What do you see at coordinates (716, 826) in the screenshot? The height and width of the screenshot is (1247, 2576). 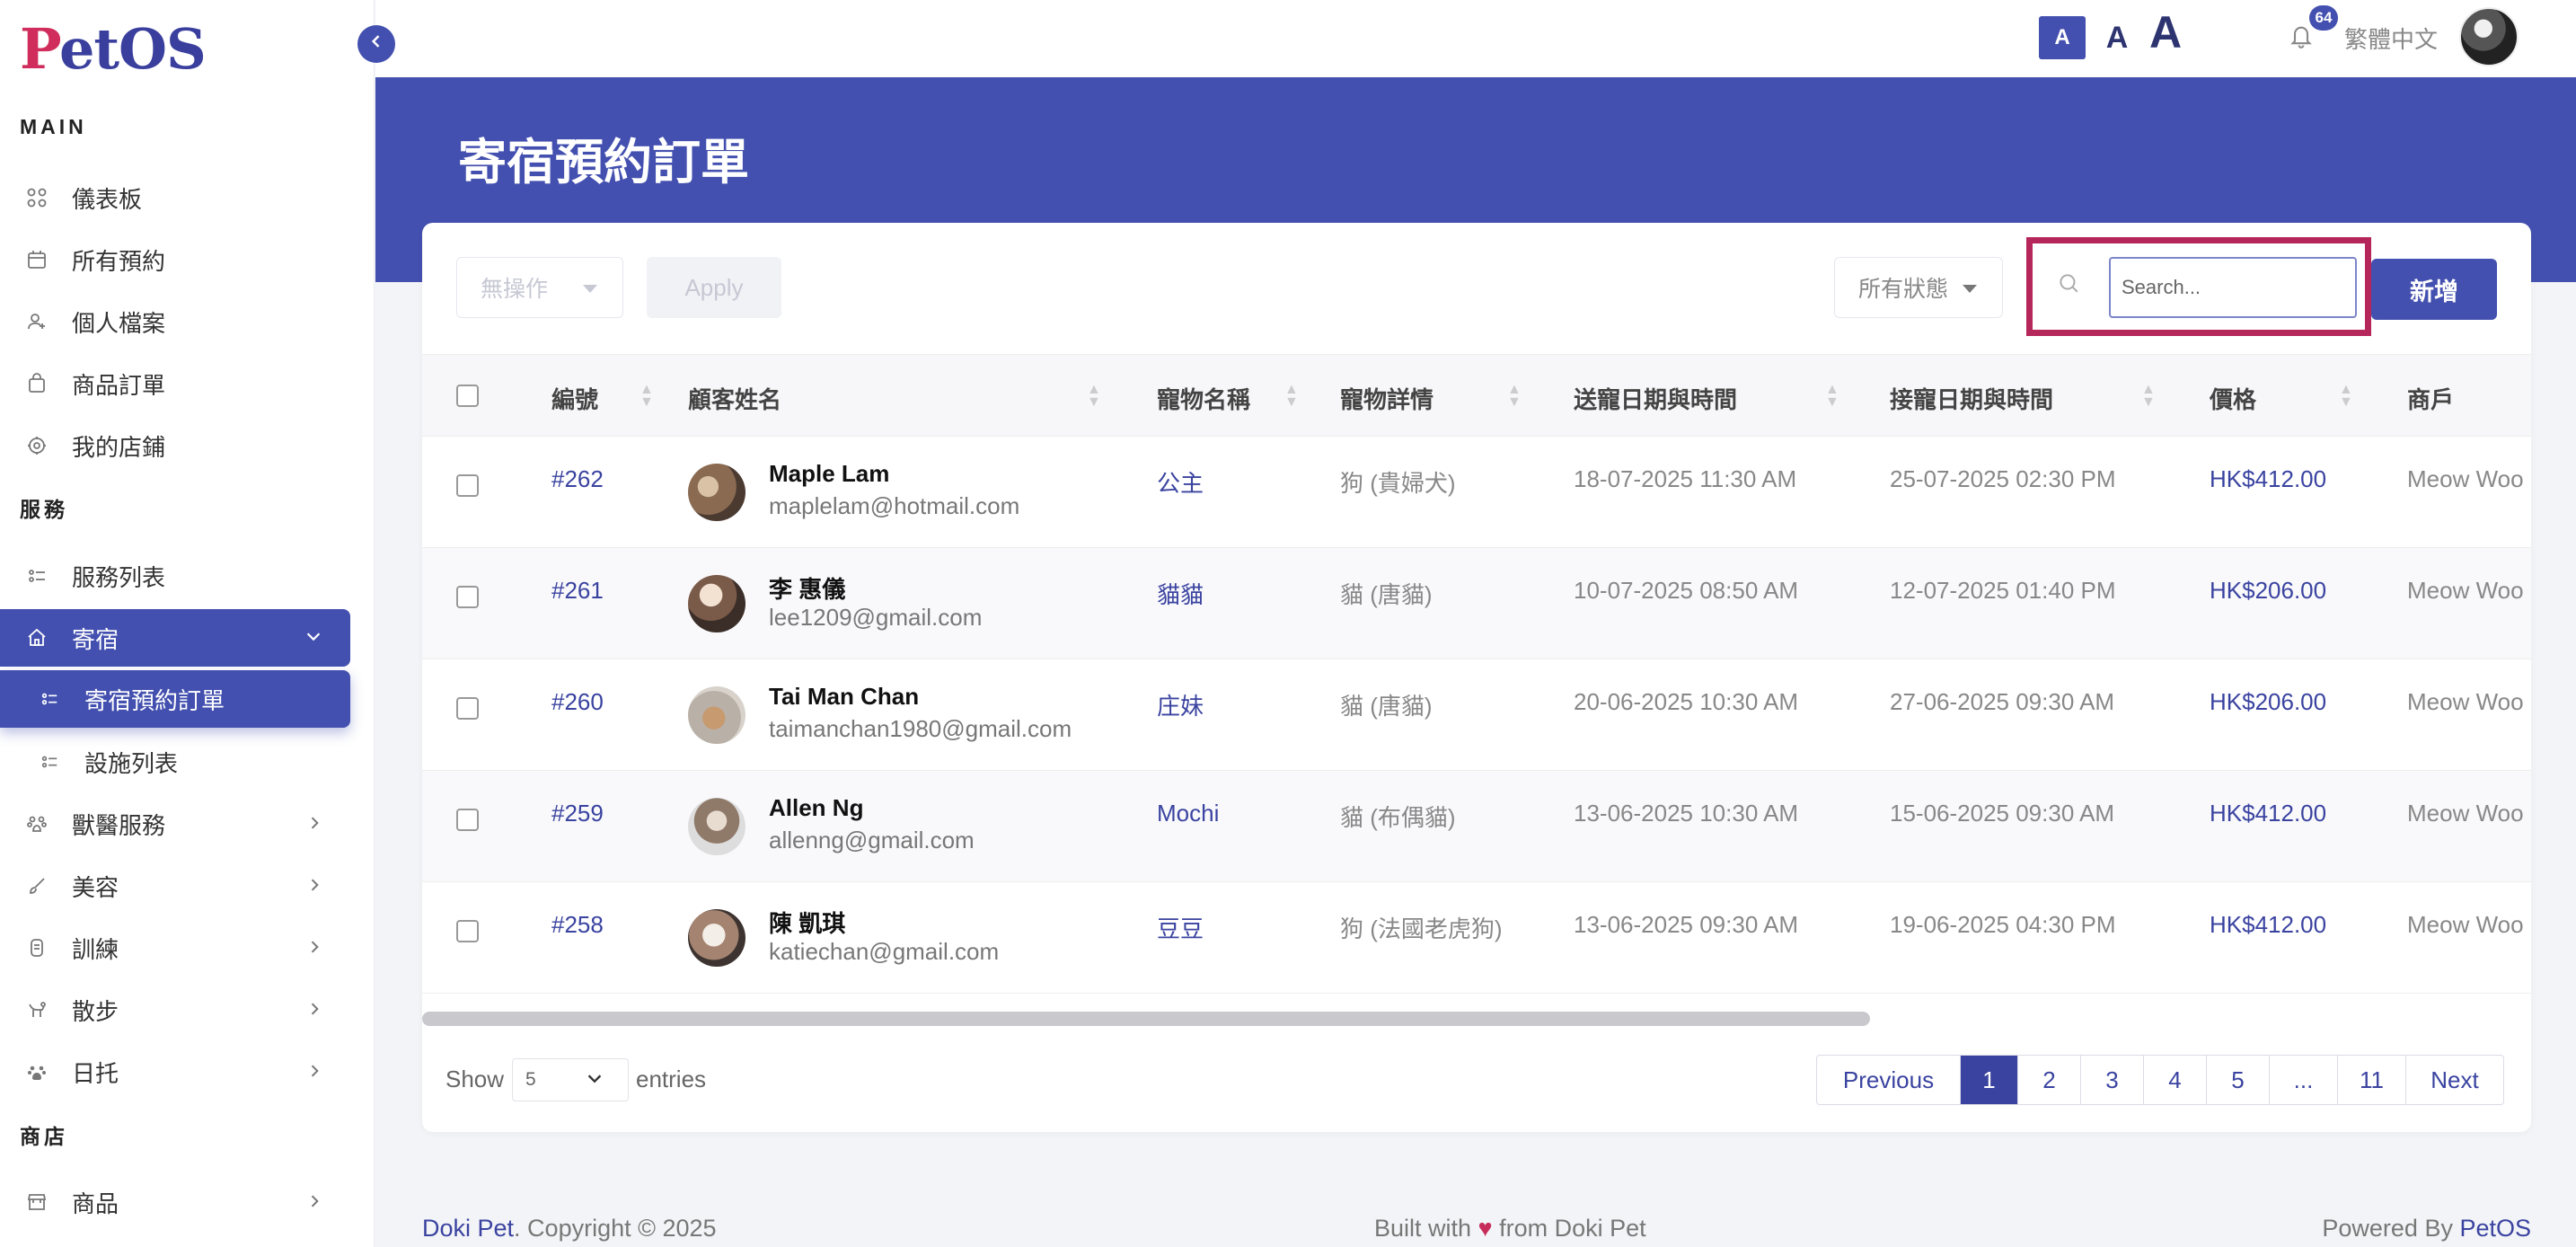 I see `customer-avatar` at bounding box center [716, 826].